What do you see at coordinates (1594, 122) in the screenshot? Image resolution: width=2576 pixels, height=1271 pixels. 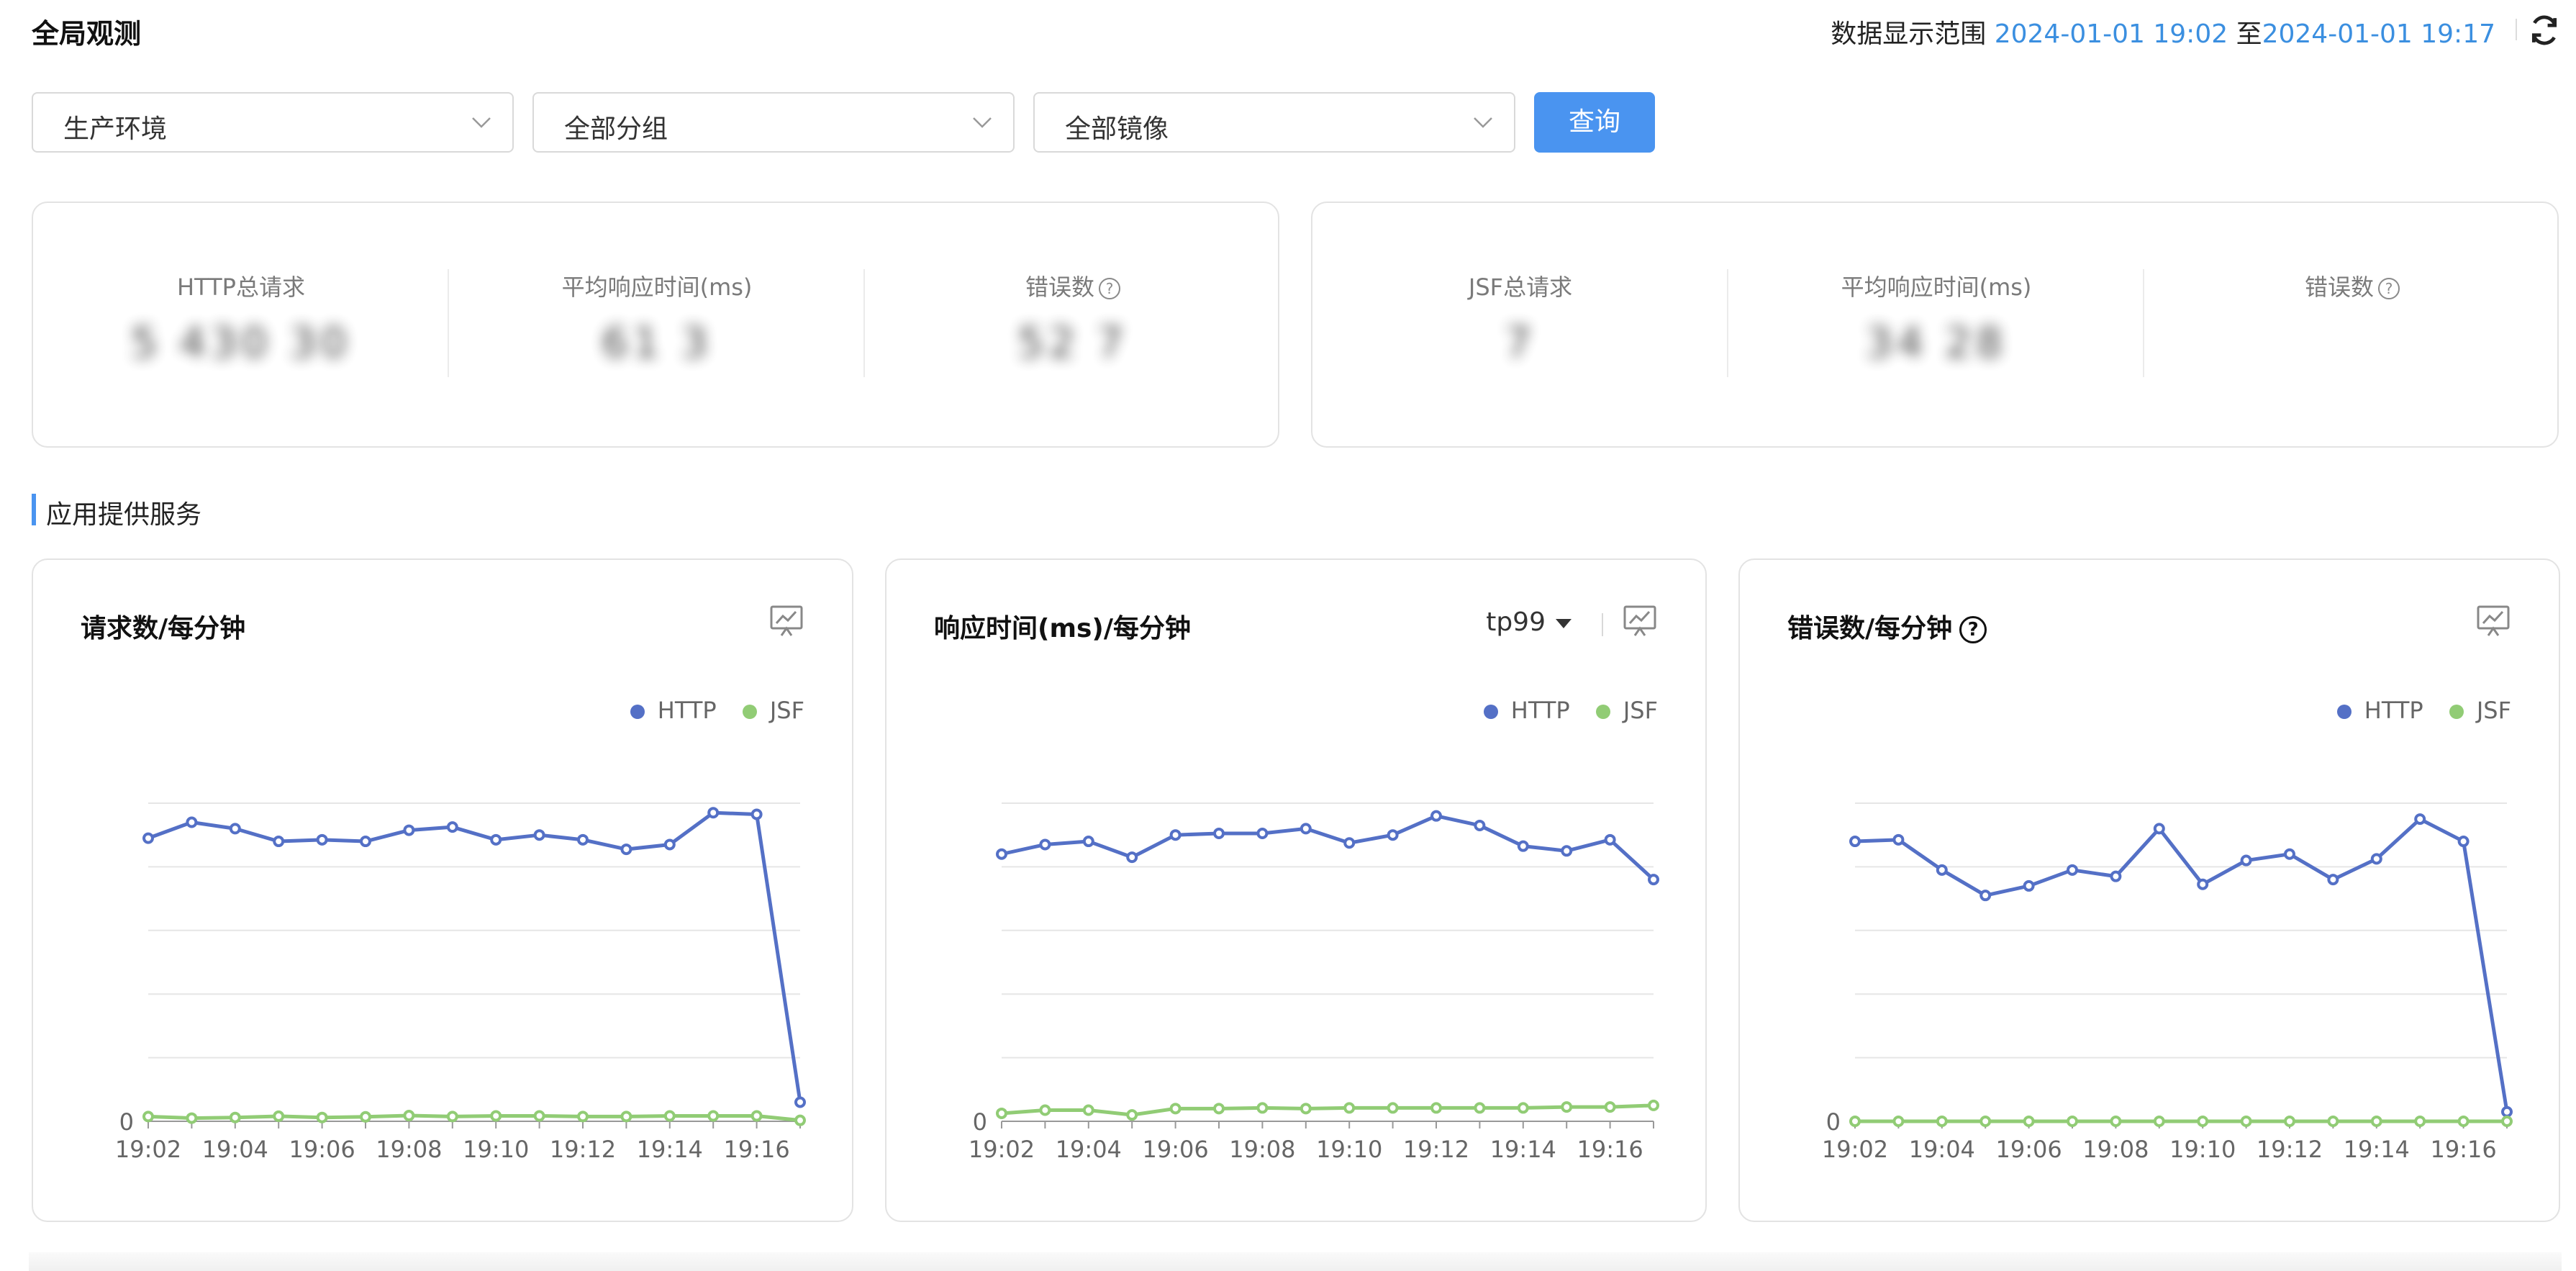 I see `query-button: 查询` at bounding box center [1594, 122].